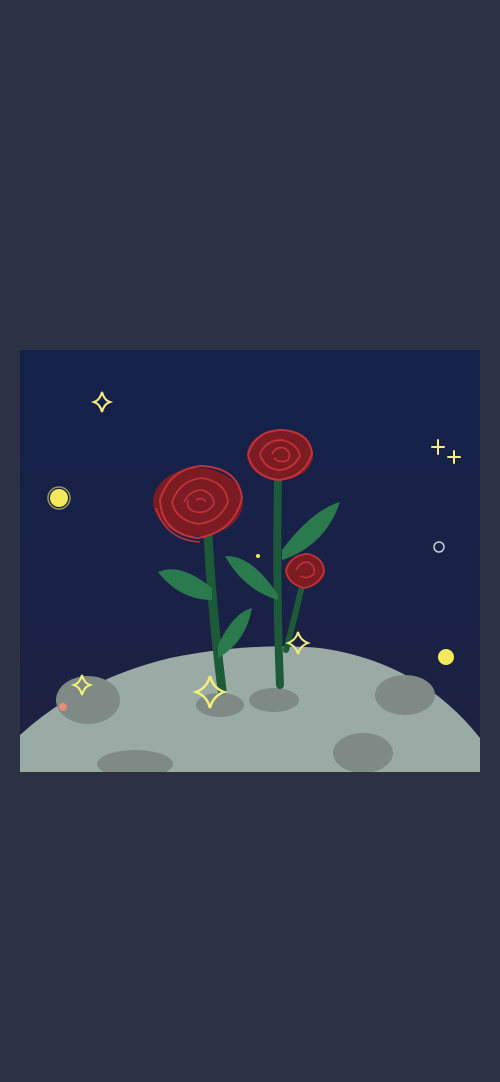 This screenshot has height=1082, width=500. What do you see at coordinates (258, 556) in the screenshot?
I see `tiny-star-dot` at bounding box center [258, 556].